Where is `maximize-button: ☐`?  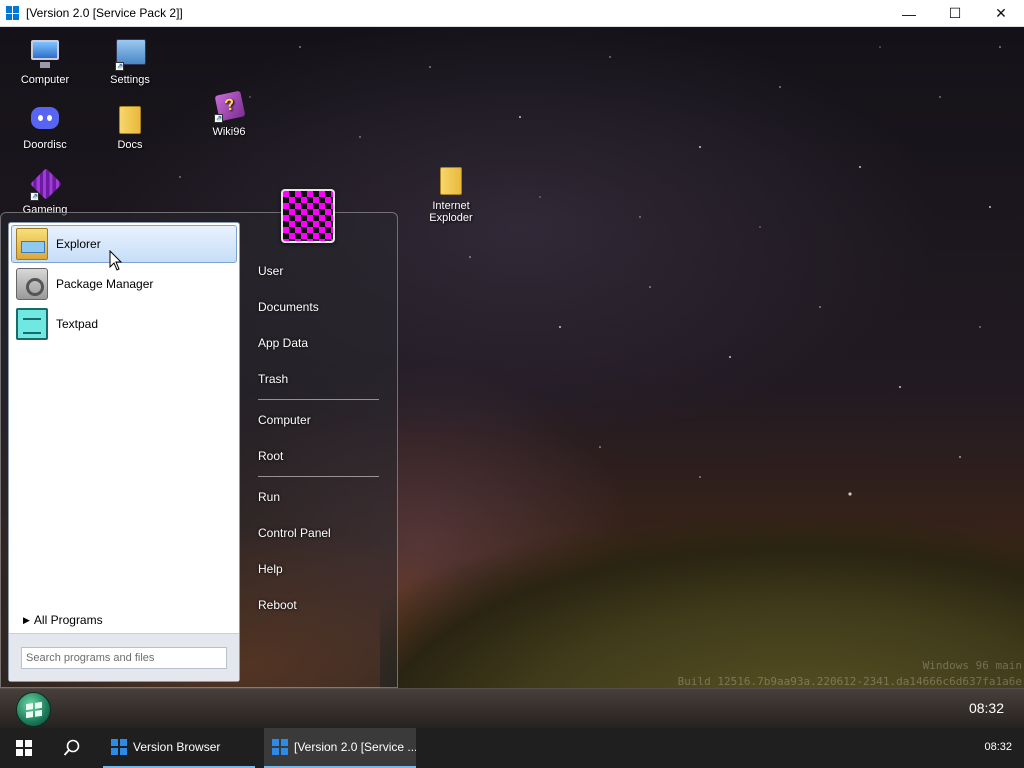 maximize-button: ☐ is located at coordinates (955, 13).